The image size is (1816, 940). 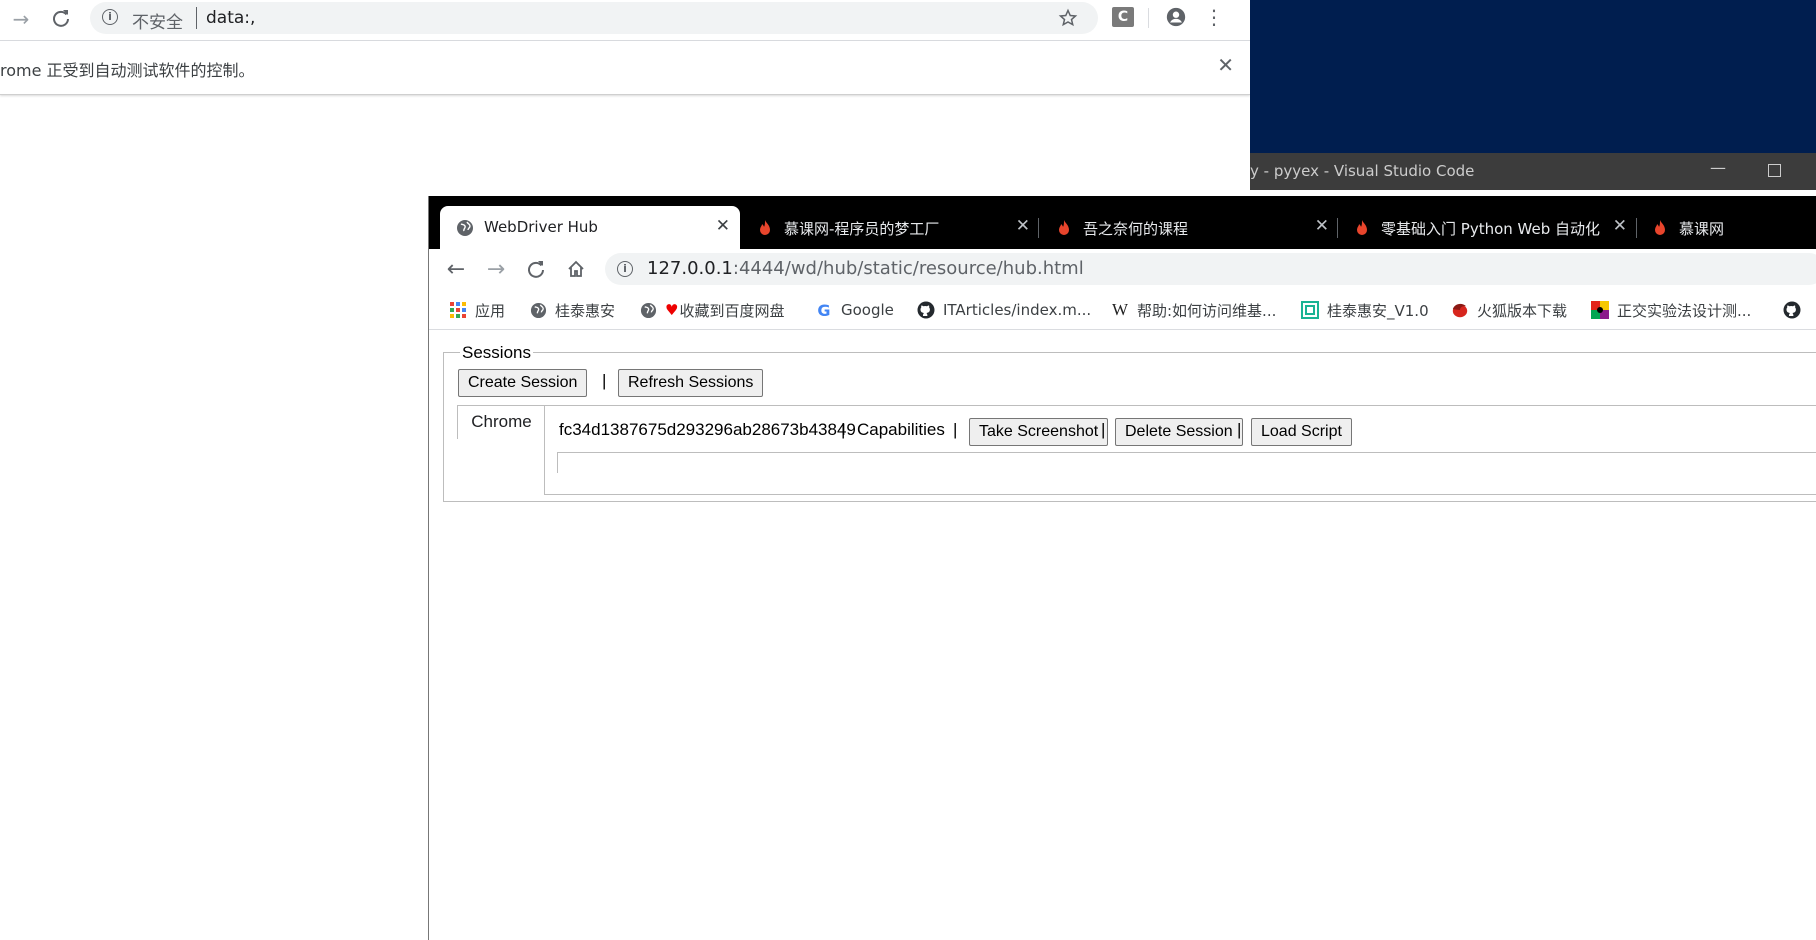 What do you see at coordinates (1225, 65) in the screenshot?
I see `infobar-close-icon: ✕` at bounding box center [1225, 65].